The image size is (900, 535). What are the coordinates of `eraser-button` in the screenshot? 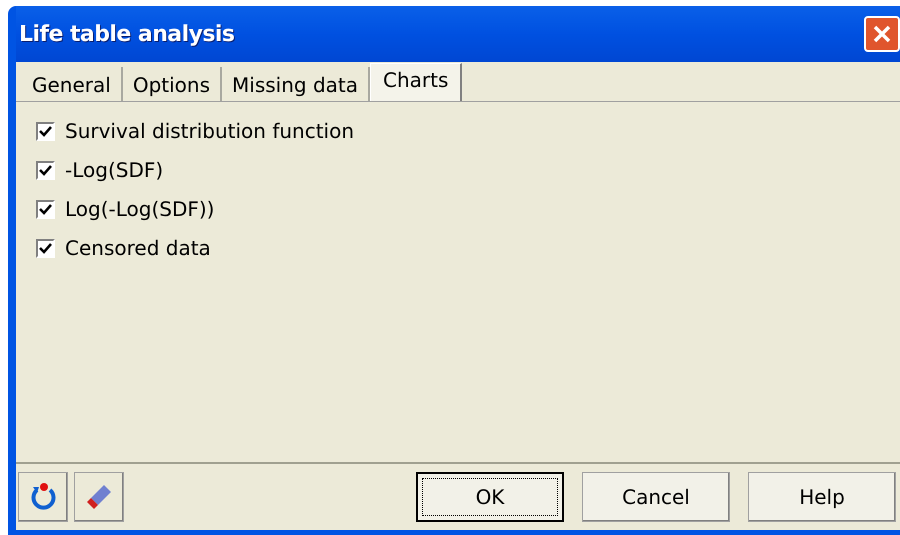 It's located at (99, 497).